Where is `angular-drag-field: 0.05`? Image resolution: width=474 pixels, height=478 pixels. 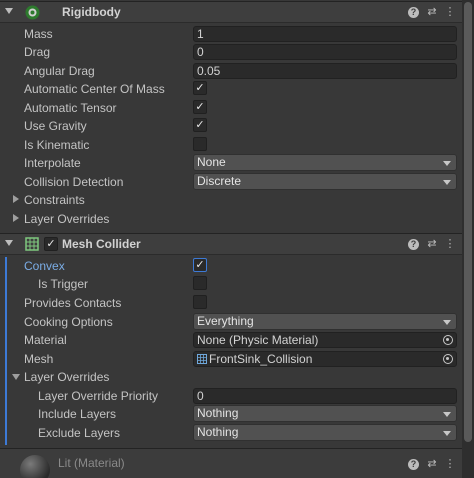
angular-drag-field: 0.05 is located at coordinates (325, 71).